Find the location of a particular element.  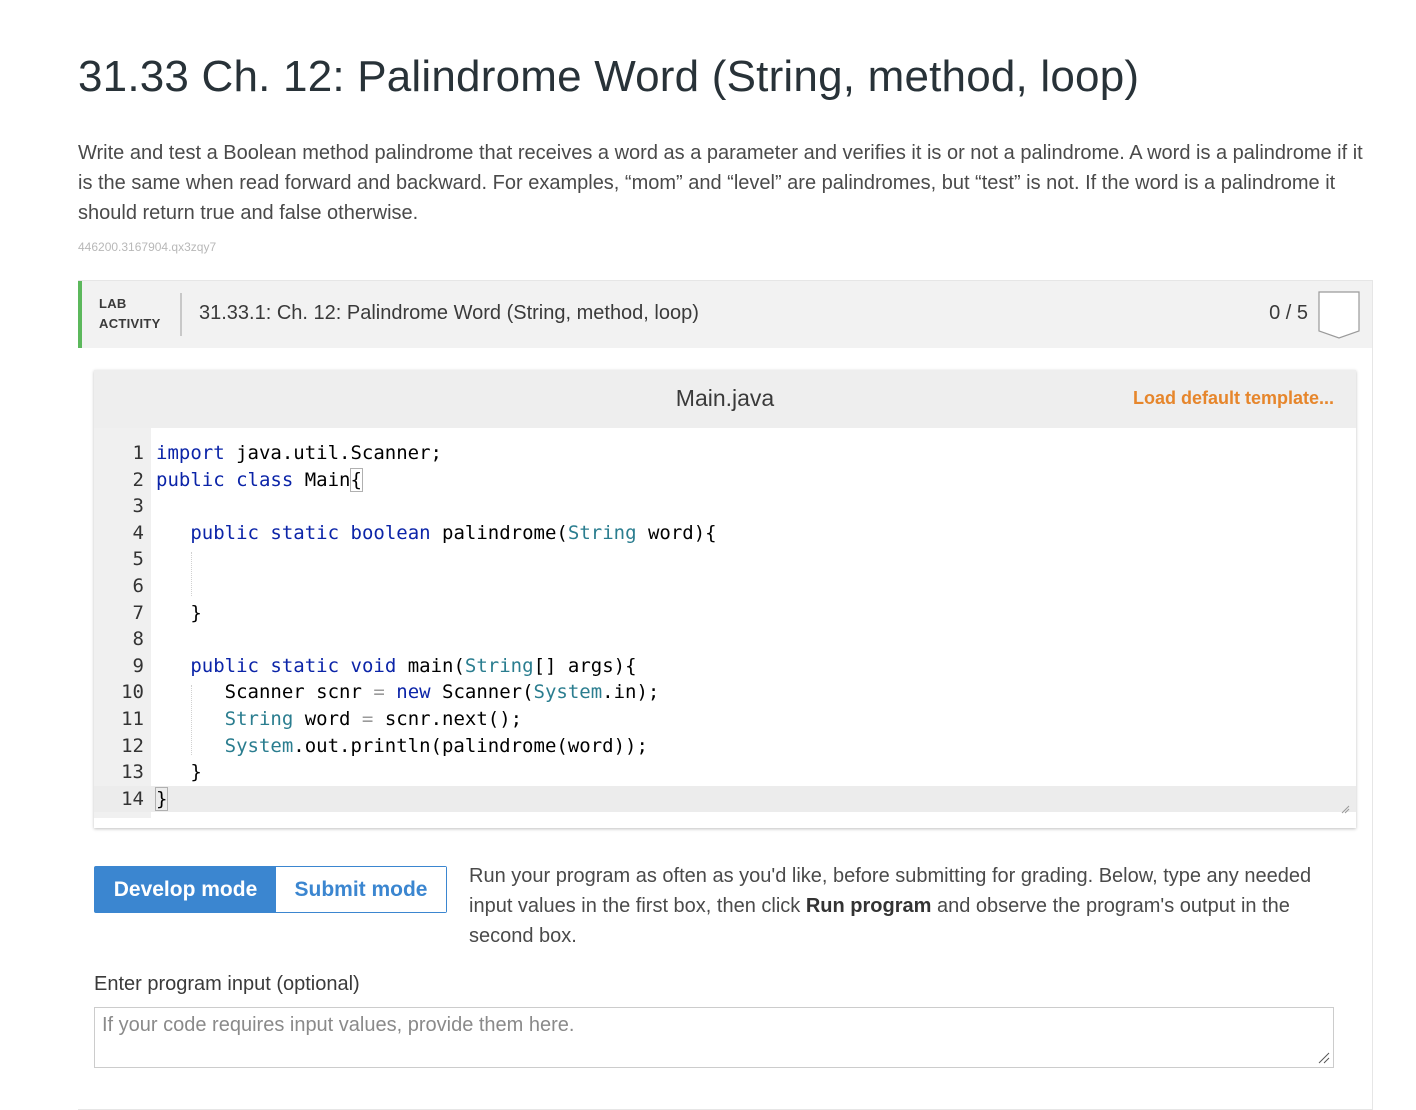

line-number: 8 is located at coordinates (138, 639).